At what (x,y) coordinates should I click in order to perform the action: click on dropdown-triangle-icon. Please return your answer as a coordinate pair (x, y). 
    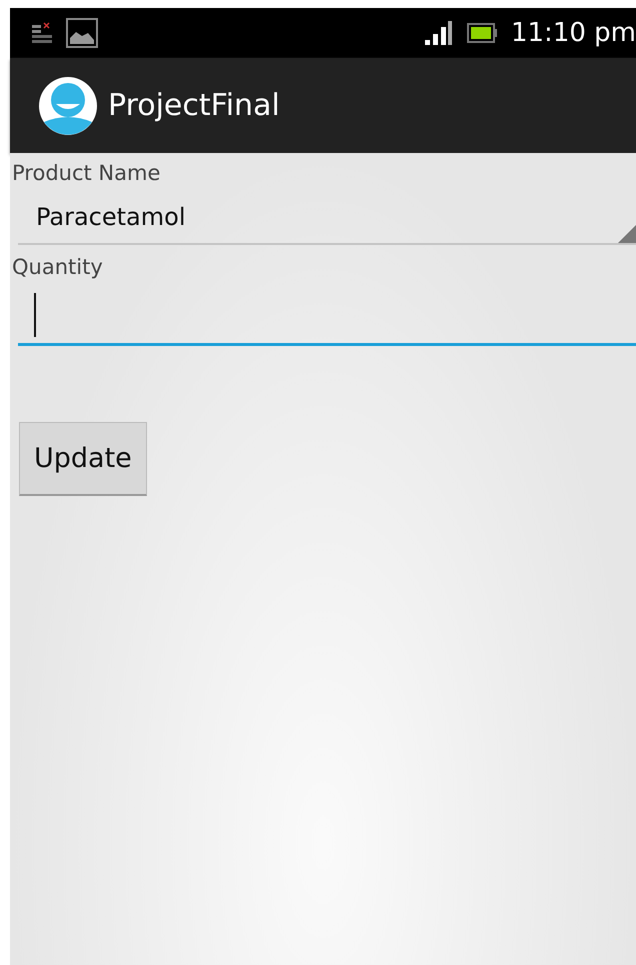
    Looking at the image, I should click on (627, 234).